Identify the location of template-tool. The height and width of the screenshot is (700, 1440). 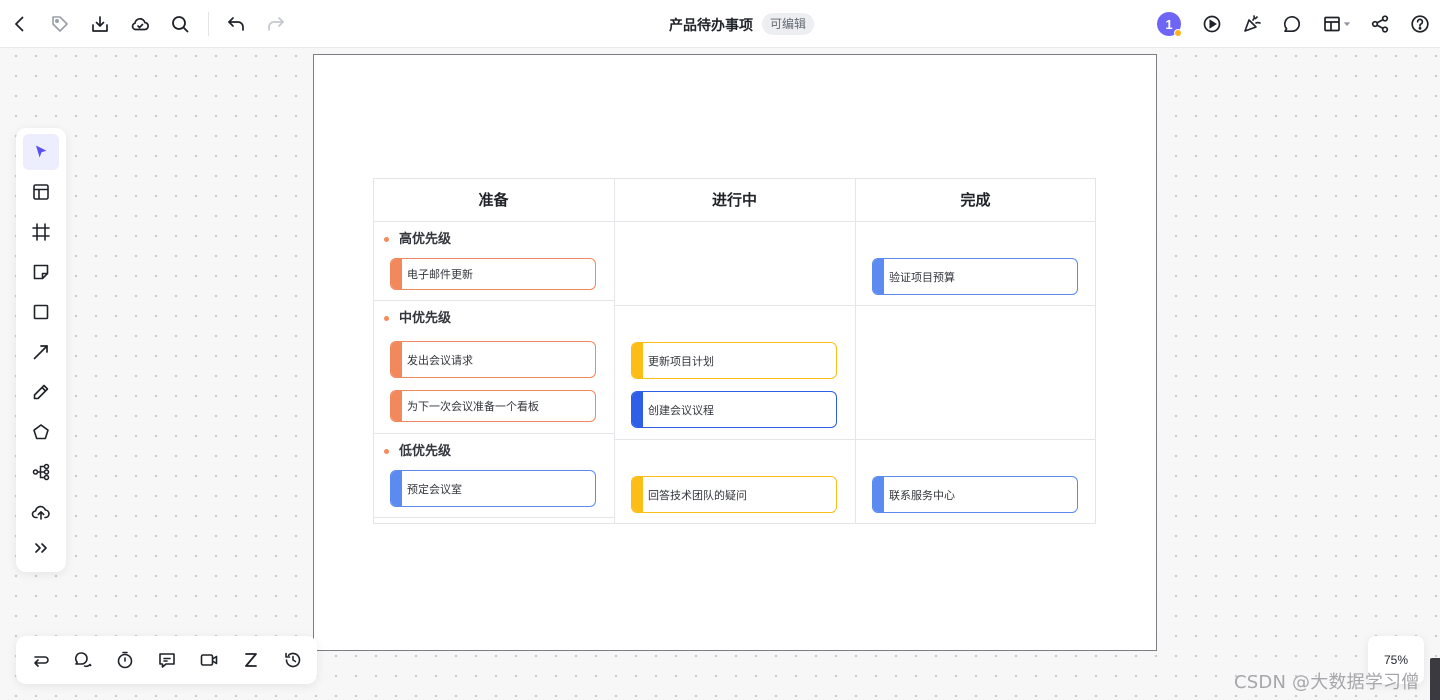
(41, 192).